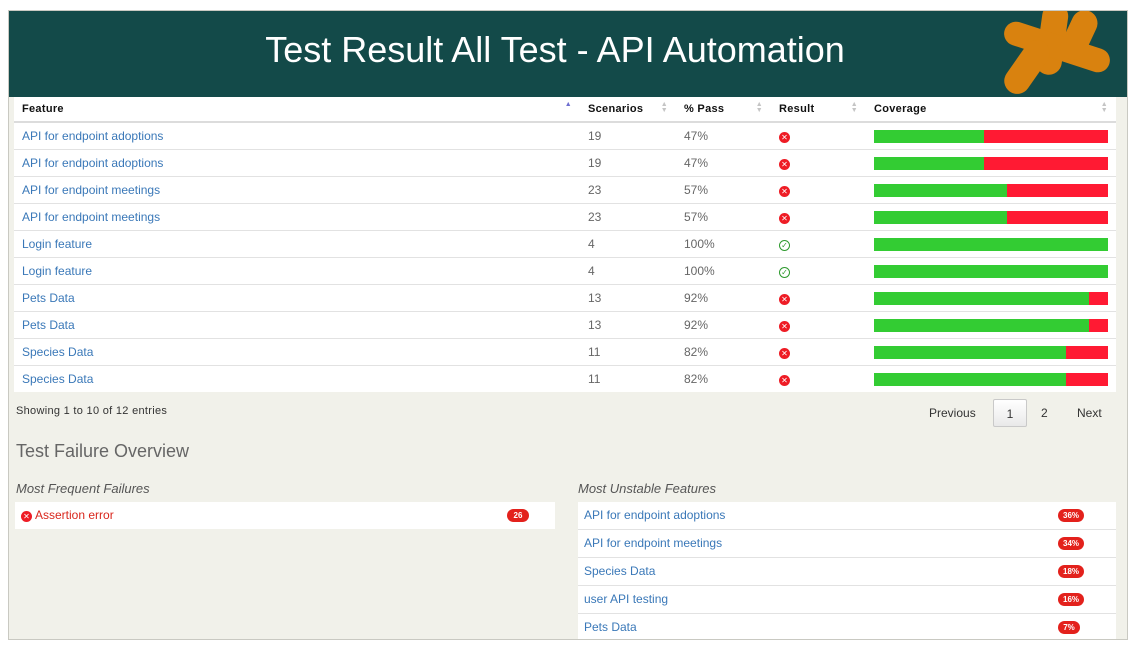  I want to click on unstable-feature-item: Species Data 18%, so click(847, 571).